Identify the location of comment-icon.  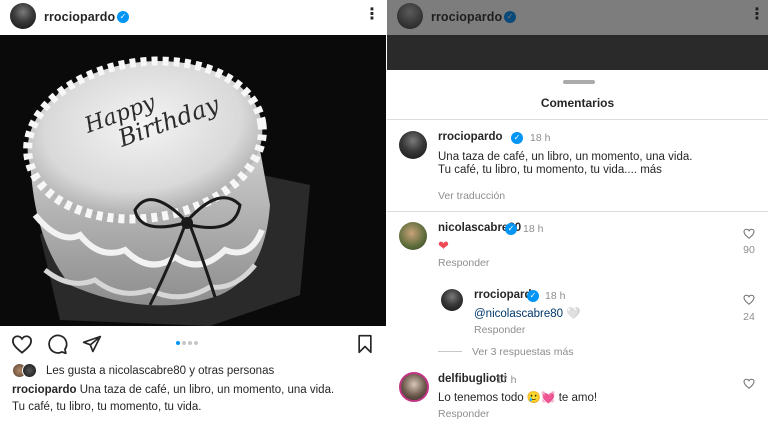
(57, 344).